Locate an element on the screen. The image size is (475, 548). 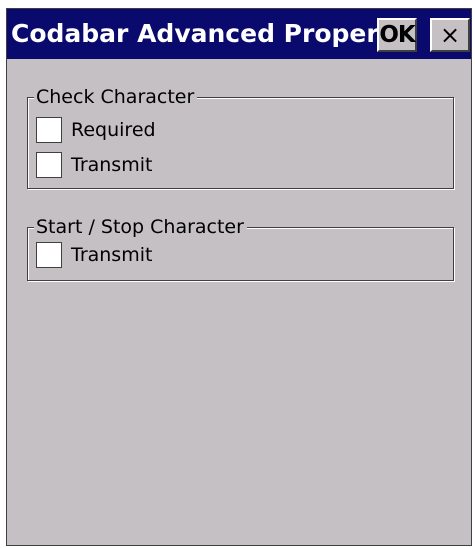
start-stop-transmit-checkbox is located at coordinates (49, 255).